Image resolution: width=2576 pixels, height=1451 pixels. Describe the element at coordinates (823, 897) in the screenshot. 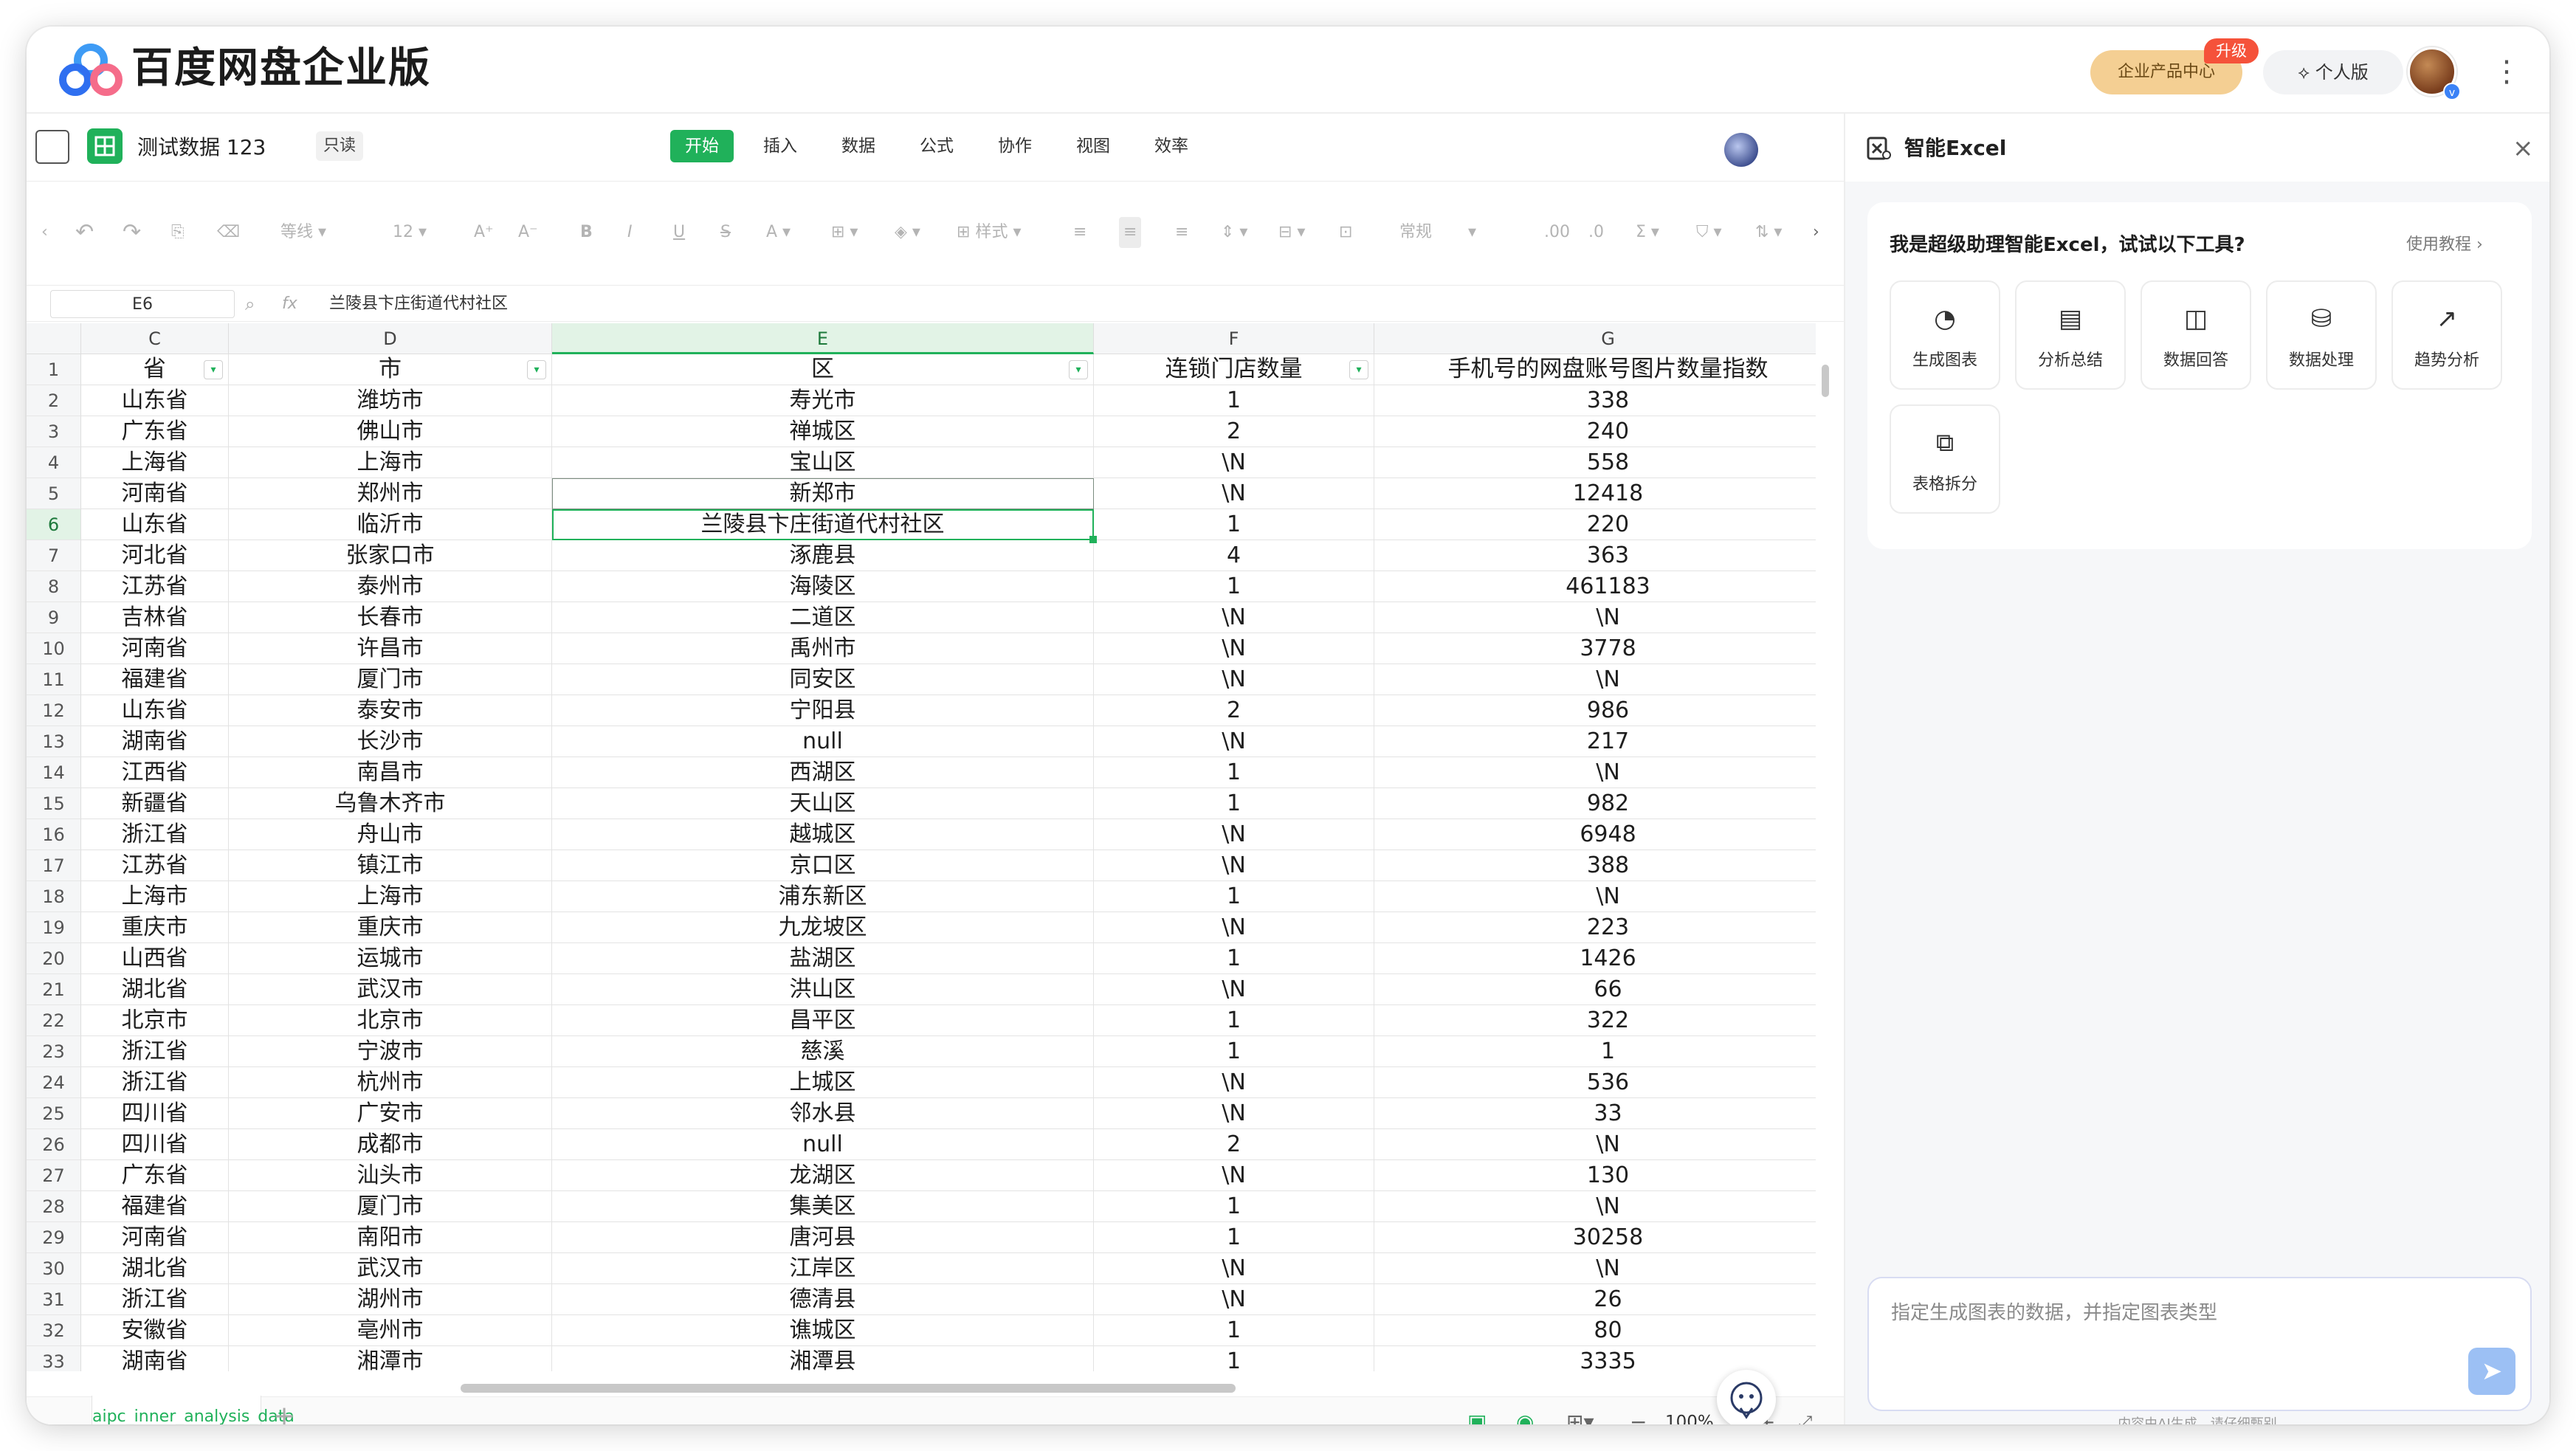

I see `table-cell: 浦东新区` at that location.